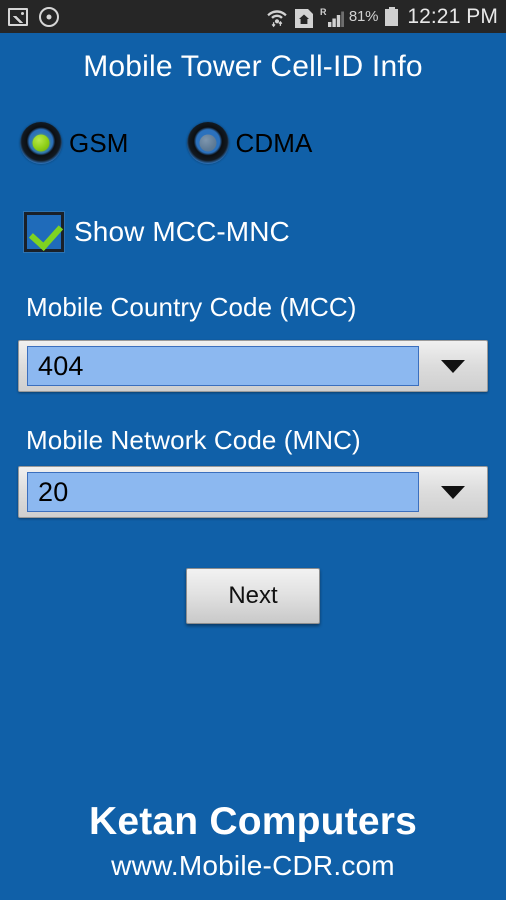  I want to click on page-title: Mobile Tower Cell-ID Info, so click(253, 66).